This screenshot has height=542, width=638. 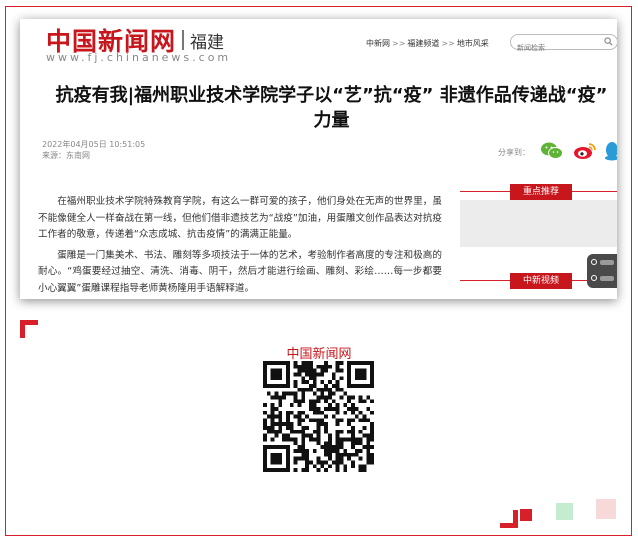 I want to click on qr-caption: 中国新闻网, so click(x=319, y=354).